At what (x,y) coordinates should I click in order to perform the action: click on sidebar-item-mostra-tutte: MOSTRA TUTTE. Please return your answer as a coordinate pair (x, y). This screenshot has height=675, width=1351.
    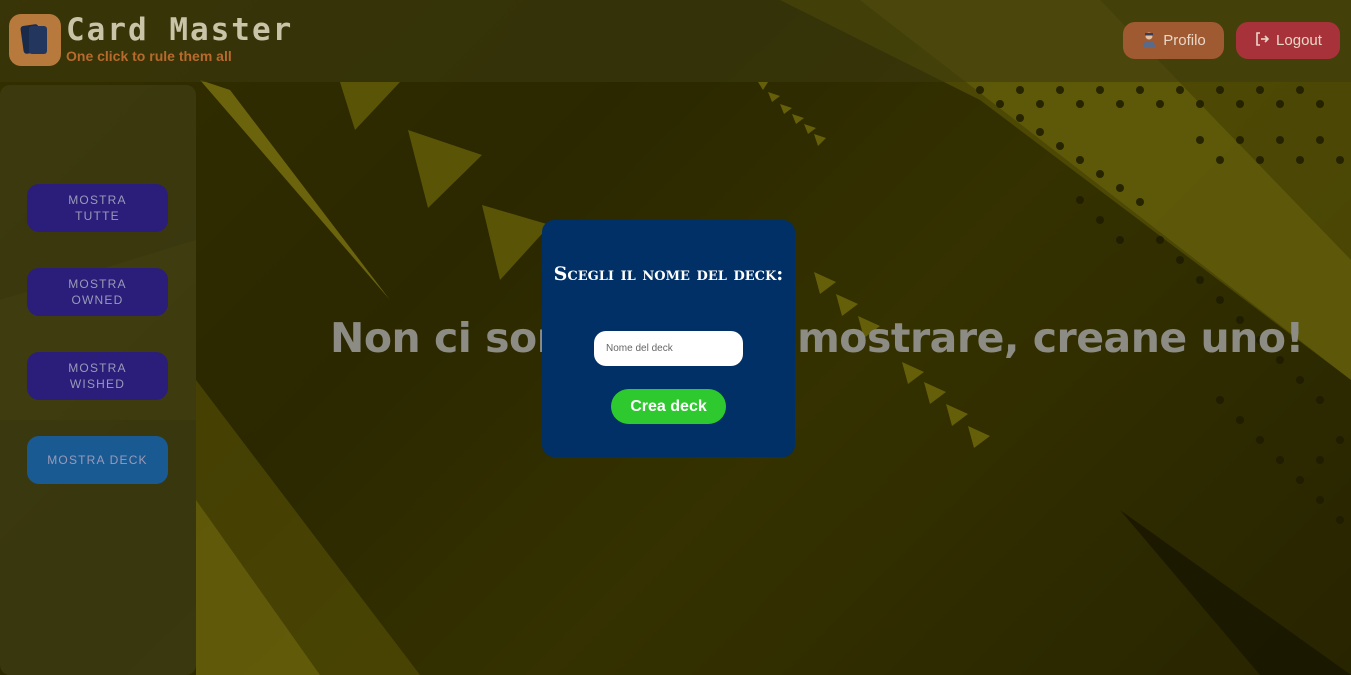
    Looking at the image, I should click on (97, 208).